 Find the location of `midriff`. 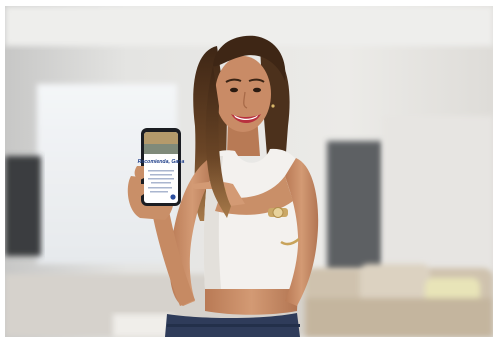

midriff is located at coordinates (251, 302).